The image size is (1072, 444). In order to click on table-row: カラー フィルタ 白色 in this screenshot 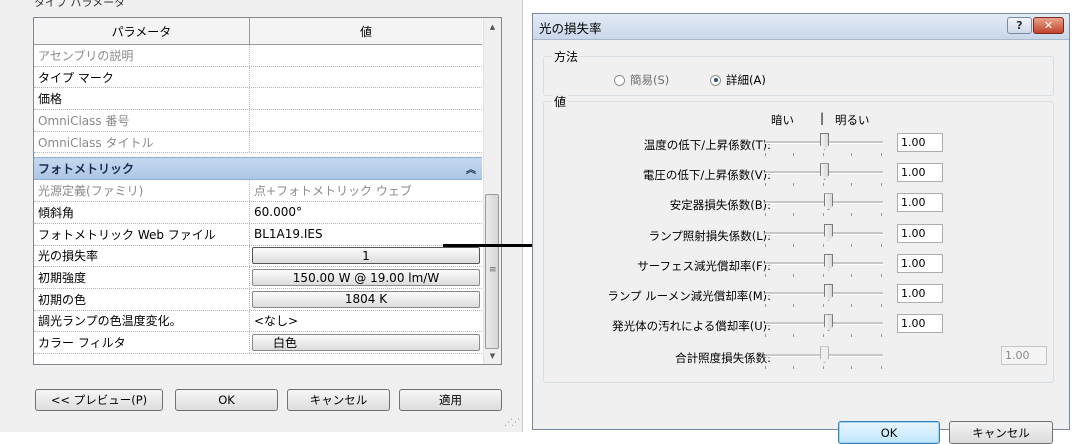, I will do `click(258, 343)`.